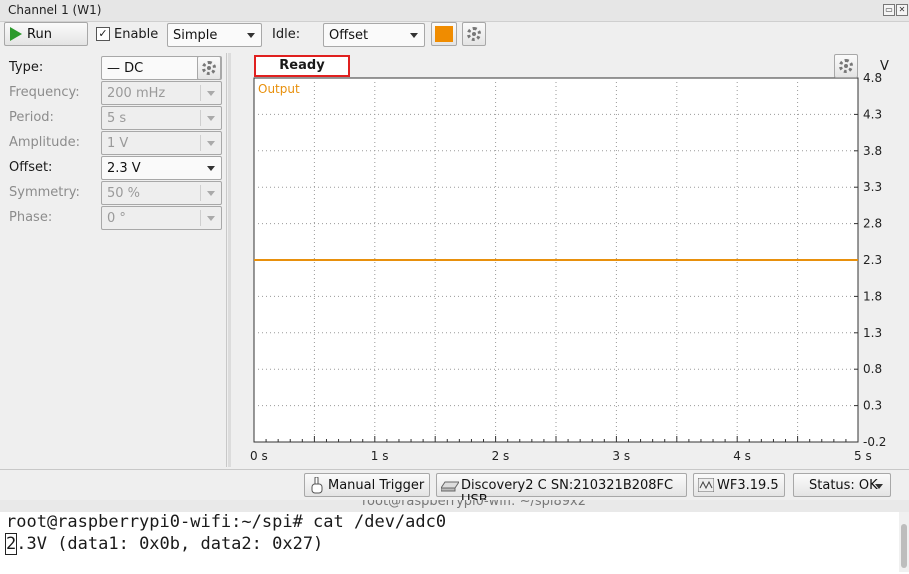 Image resolution: width=909 pixels, height=574 pixels. I want to click on play-icon, so click(16, 34).